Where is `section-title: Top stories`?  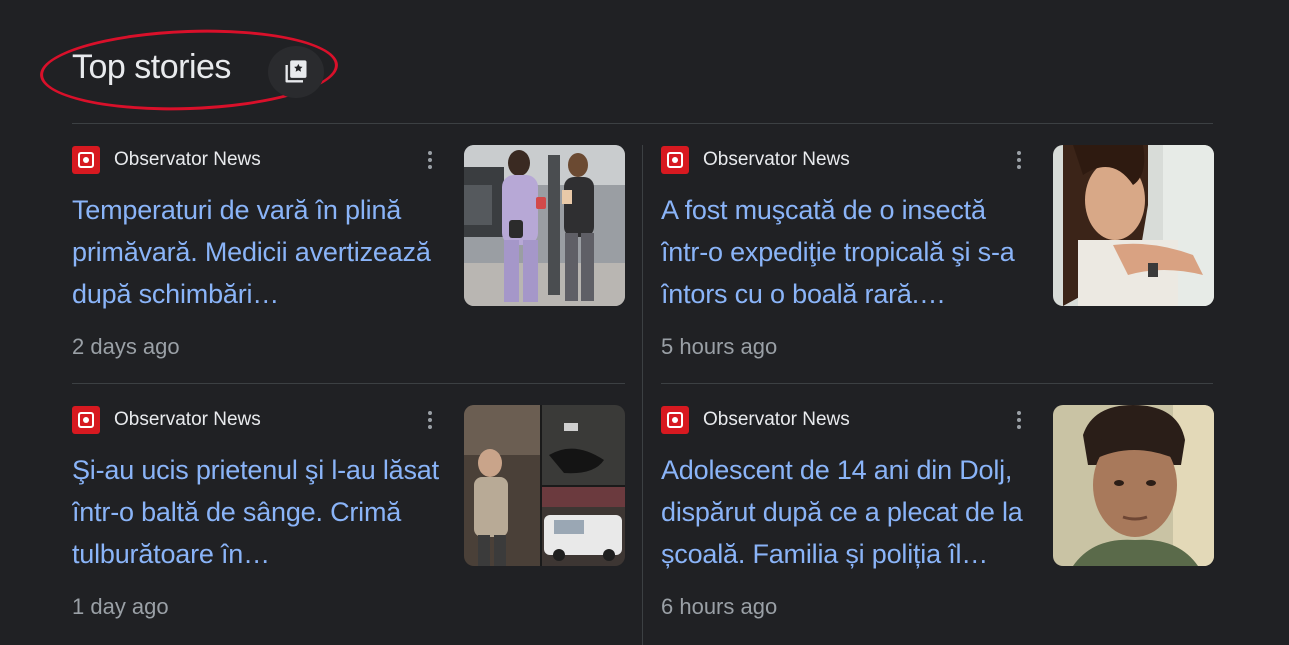
section-title: Top stories is located at coordinates (151, 67).